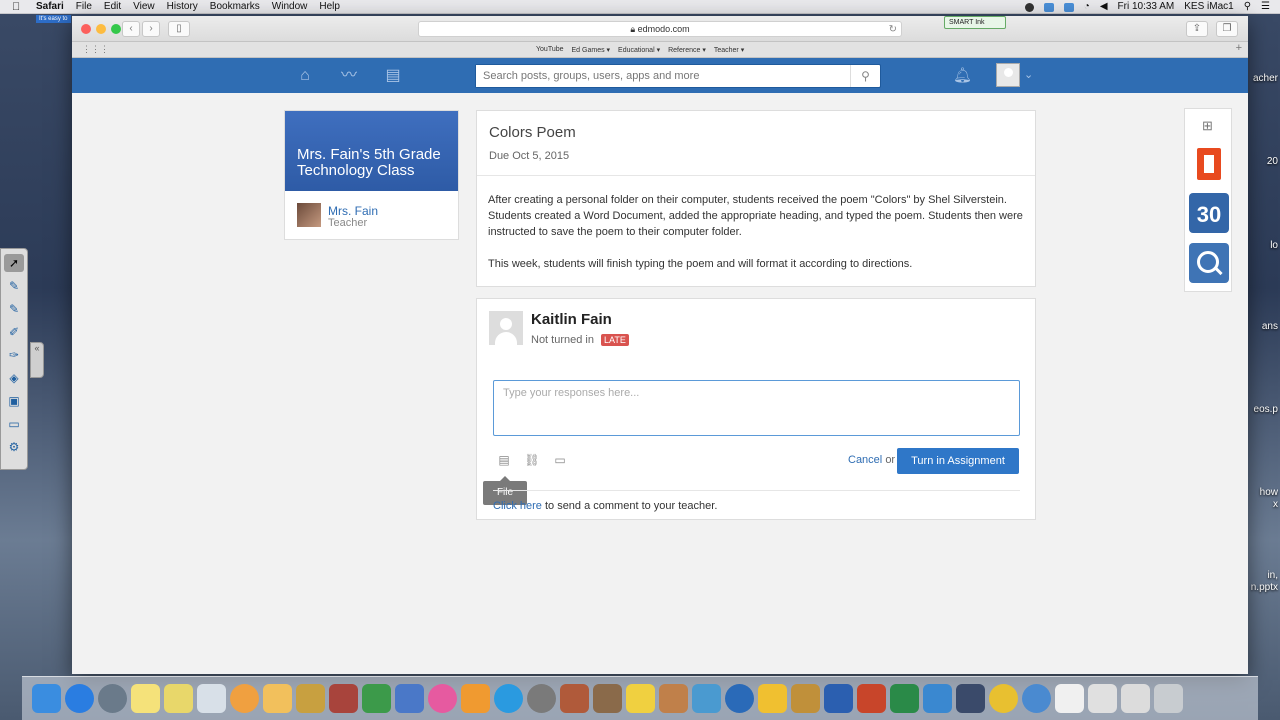  I want to click on settings-icon: ⚙, so click(14, 447).